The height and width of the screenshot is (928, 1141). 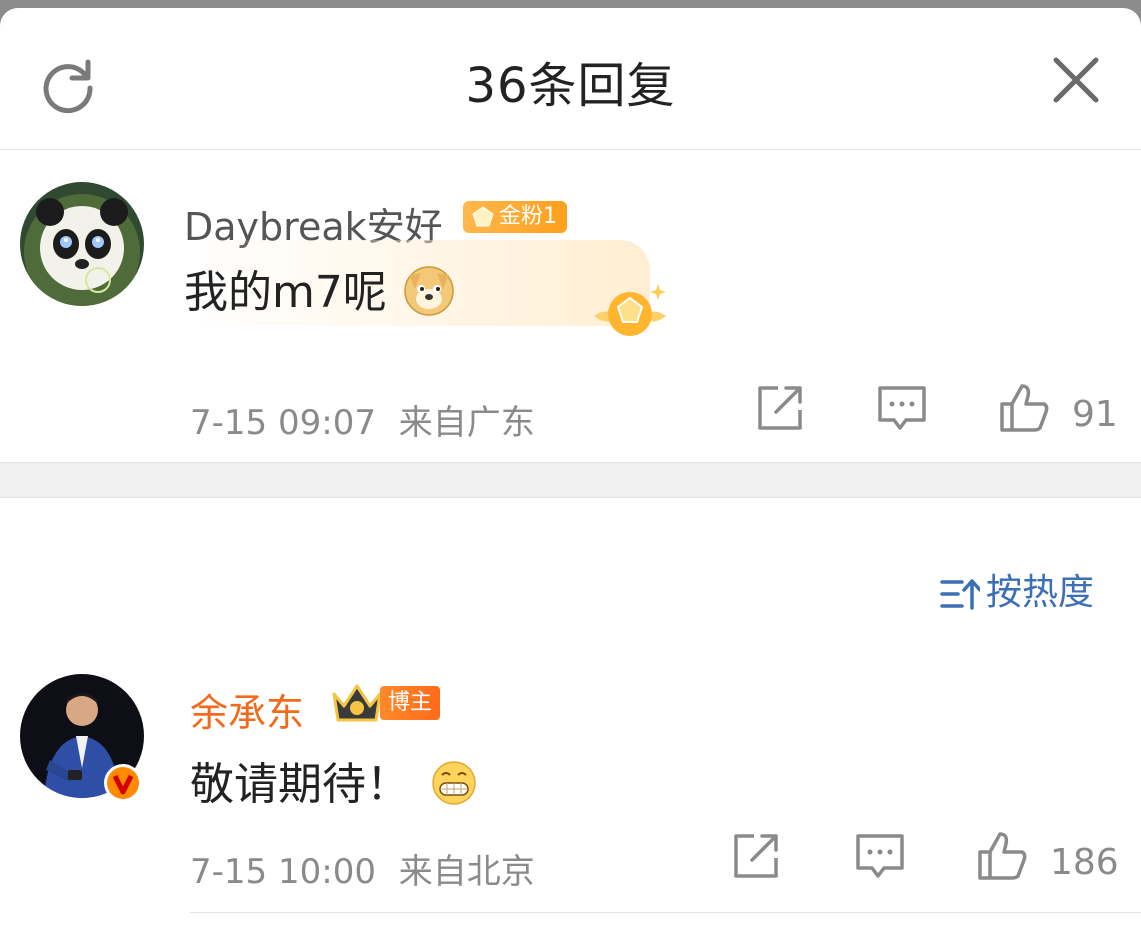 I want to click on like-count: 186, so click(x=1084, y=862).